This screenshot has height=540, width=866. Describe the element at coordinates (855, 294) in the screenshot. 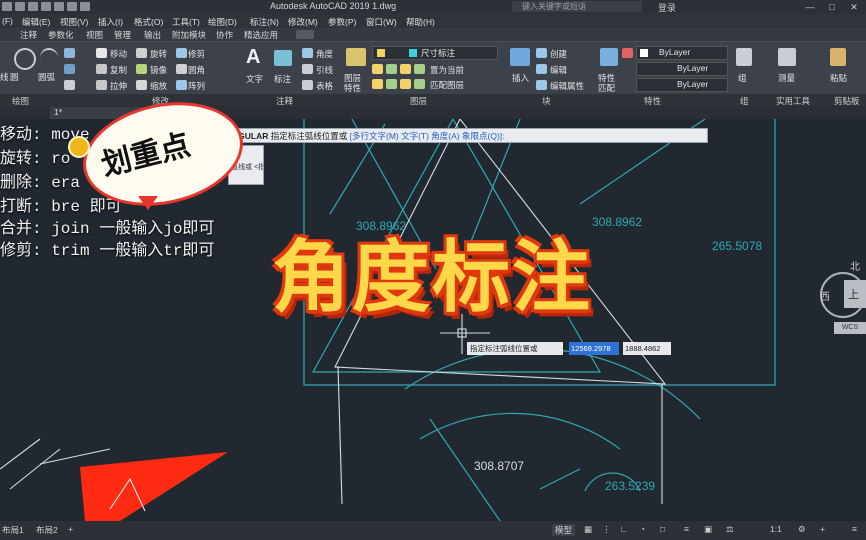

I see `viewcube-face: 上` at that location.